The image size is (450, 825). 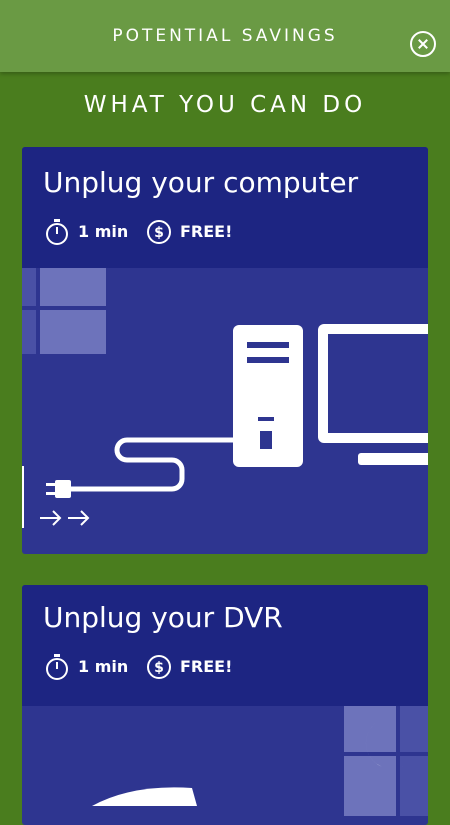 What do you see at coordinates (268, 396) in the screenshot?
I see `computer-tower` at bounding box center [268, 396].